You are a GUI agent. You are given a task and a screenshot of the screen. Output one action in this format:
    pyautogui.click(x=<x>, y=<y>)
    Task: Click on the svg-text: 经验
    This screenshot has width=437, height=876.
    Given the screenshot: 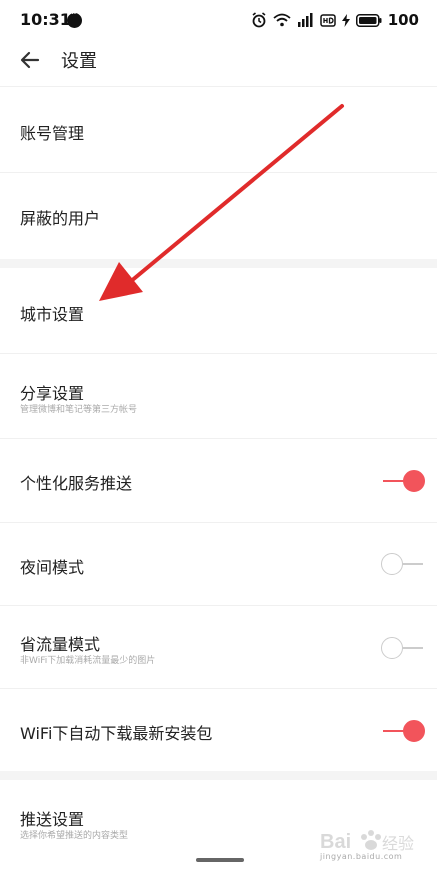 What is the action you would take?
    pyautogui.click(x=398, y=843)
    